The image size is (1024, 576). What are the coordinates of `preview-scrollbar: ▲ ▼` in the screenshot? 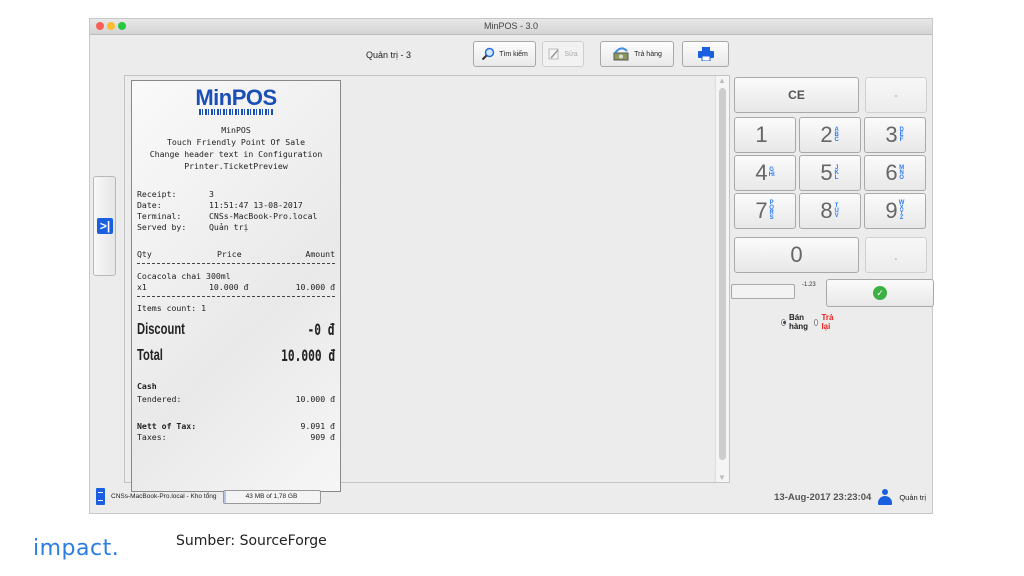 It's located at (722, 279).